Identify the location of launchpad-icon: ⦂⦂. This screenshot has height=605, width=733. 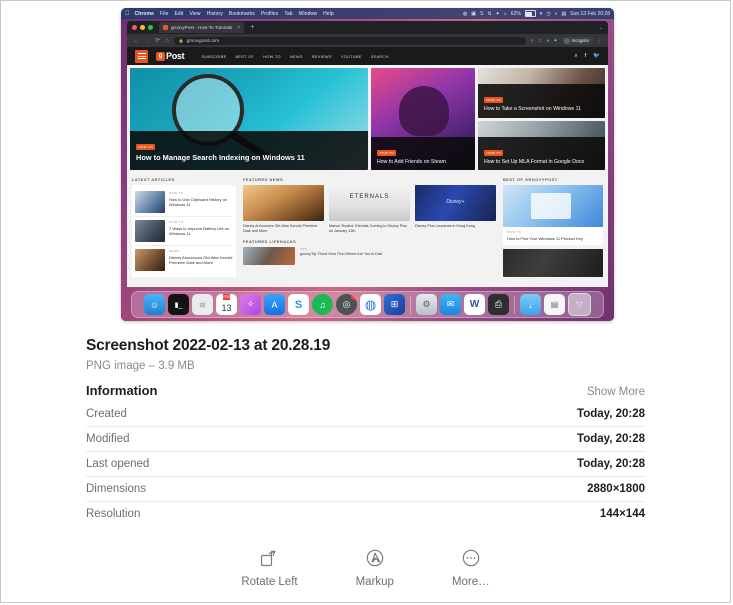
(202, 304).